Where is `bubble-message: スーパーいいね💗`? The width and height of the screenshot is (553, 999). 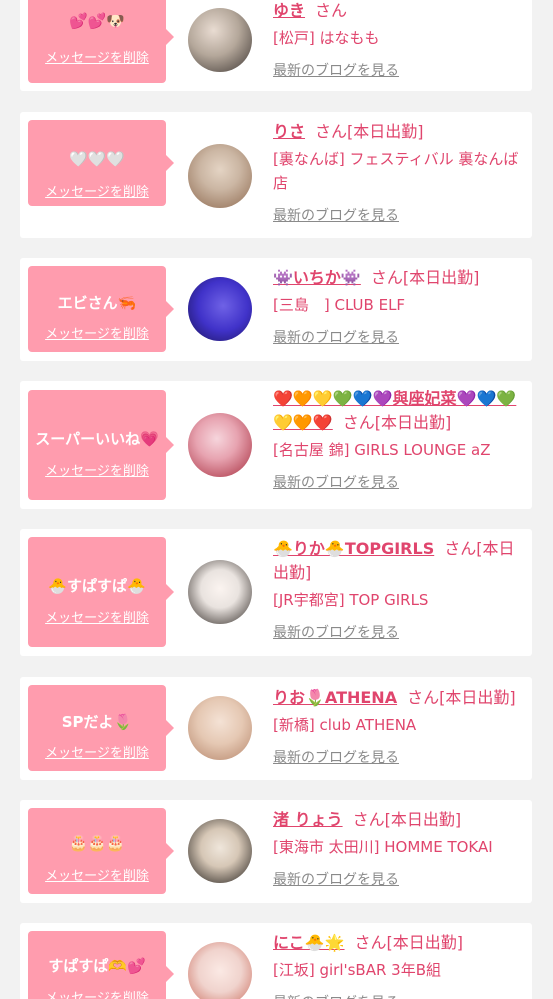 bubble-message: スーパーいいね💗 is located at coordinates (97, 439).